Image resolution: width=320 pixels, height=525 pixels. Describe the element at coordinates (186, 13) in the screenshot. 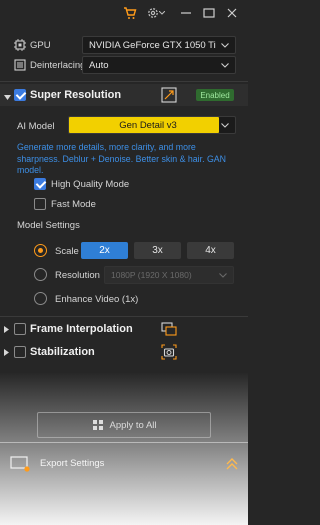

I see `minimize-icon` at that location.